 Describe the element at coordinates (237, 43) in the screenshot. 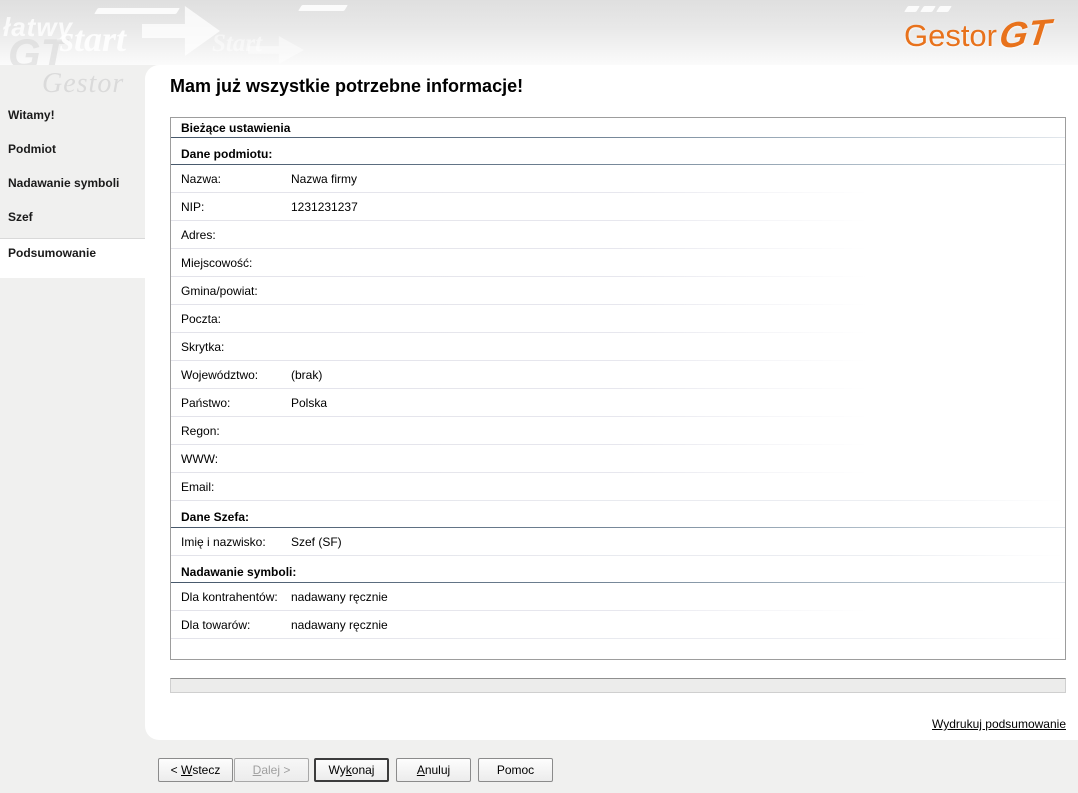

I see `watermark-start2: Start` at that location.